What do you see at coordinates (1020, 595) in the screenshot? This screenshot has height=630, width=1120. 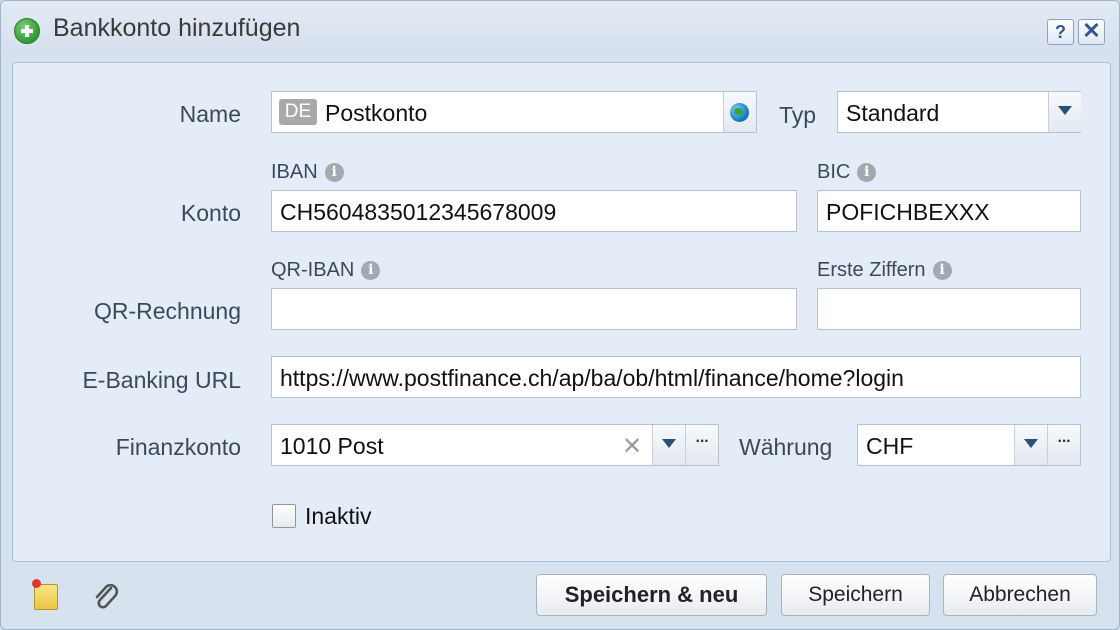 I see `cancel-button: Abbrechen` at bounding box center [1020, 595].